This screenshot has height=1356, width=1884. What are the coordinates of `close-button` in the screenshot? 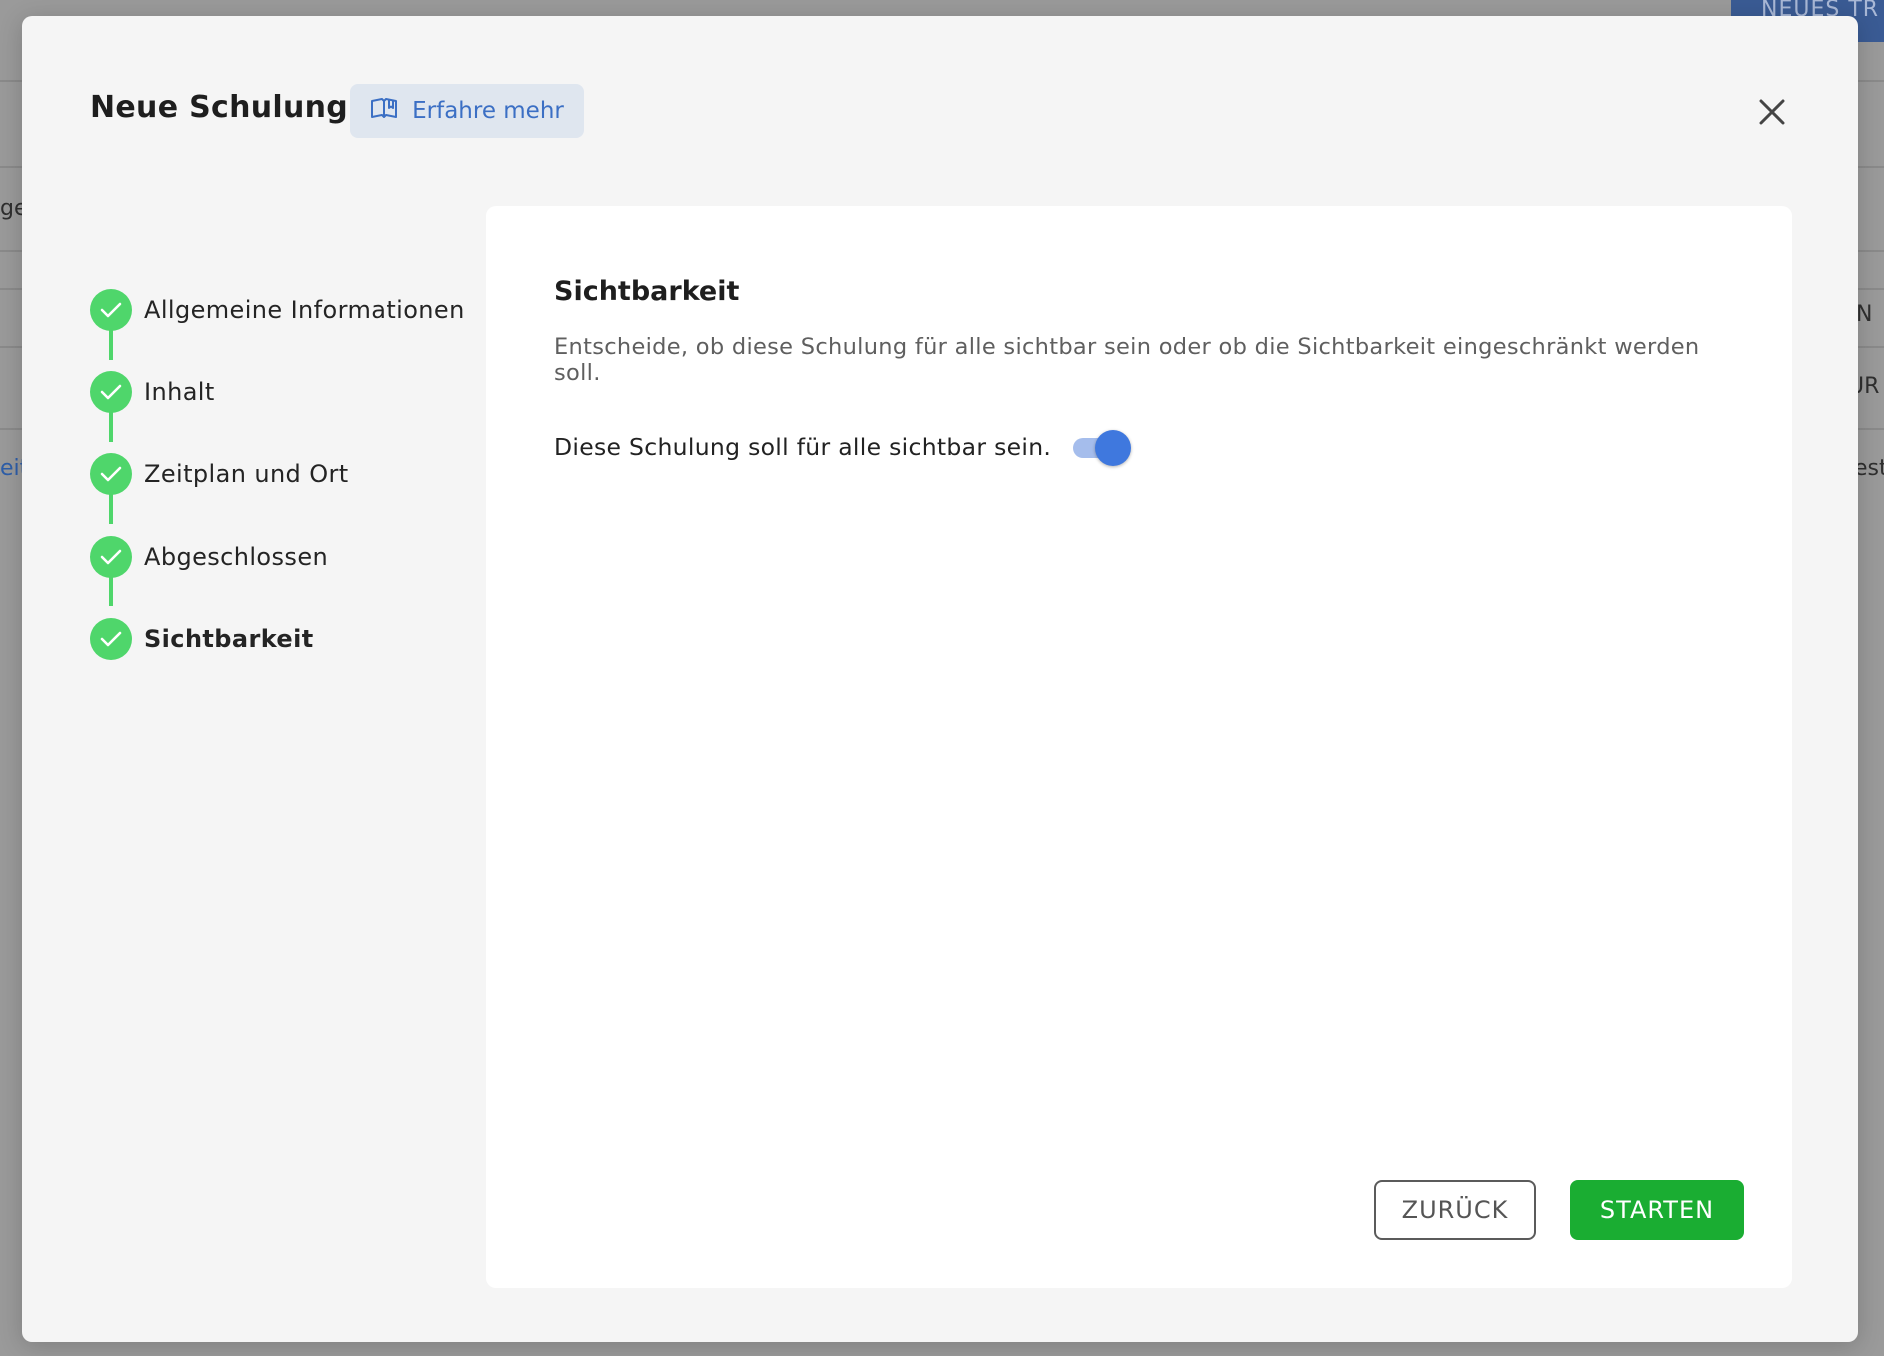 It's located at (1772, 114).